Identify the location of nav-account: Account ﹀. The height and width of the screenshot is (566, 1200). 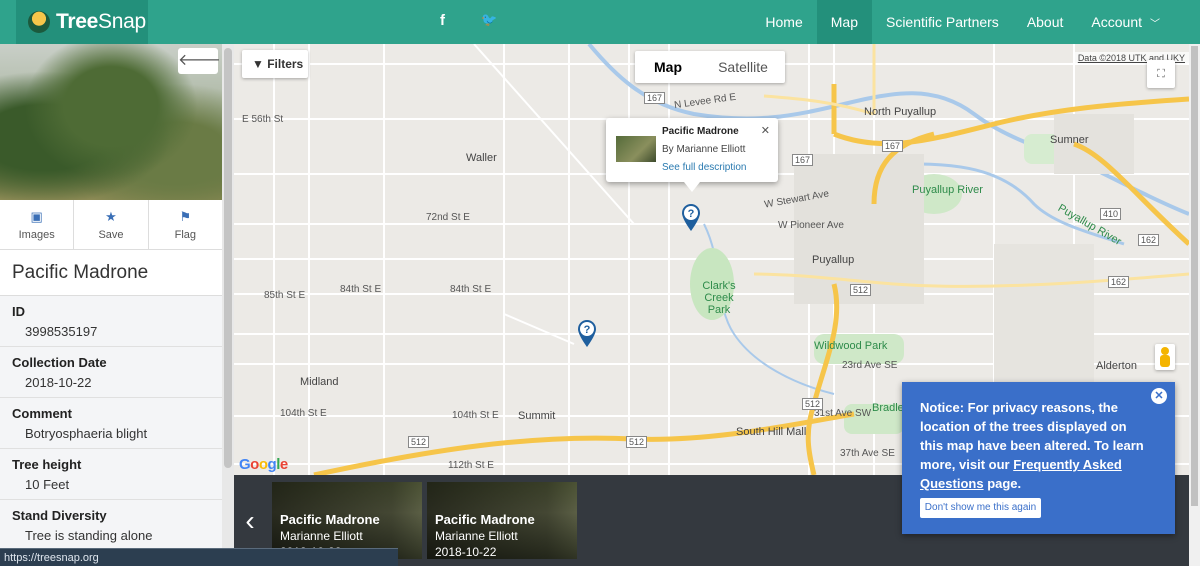
(1138, 22).